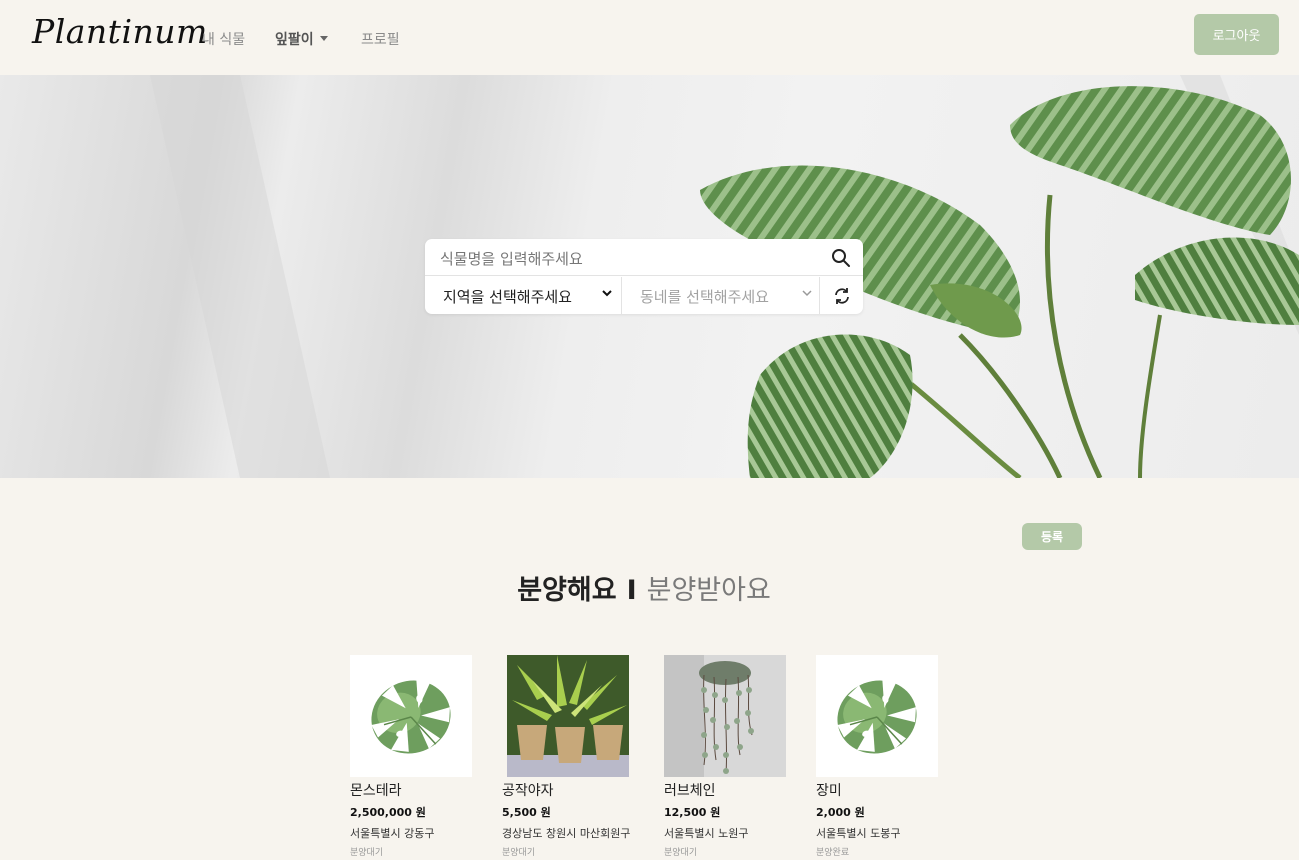 This screenshot has width=1299, height=860. I want to click on region-select-value: 지역을 선택해주세요, so click(507, 297).